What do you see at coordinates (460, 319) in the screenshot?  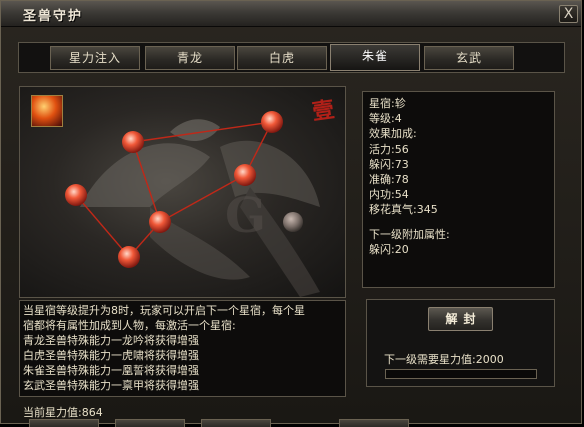 I see `unseal-button: 解封` at bounding box center [460, 319].